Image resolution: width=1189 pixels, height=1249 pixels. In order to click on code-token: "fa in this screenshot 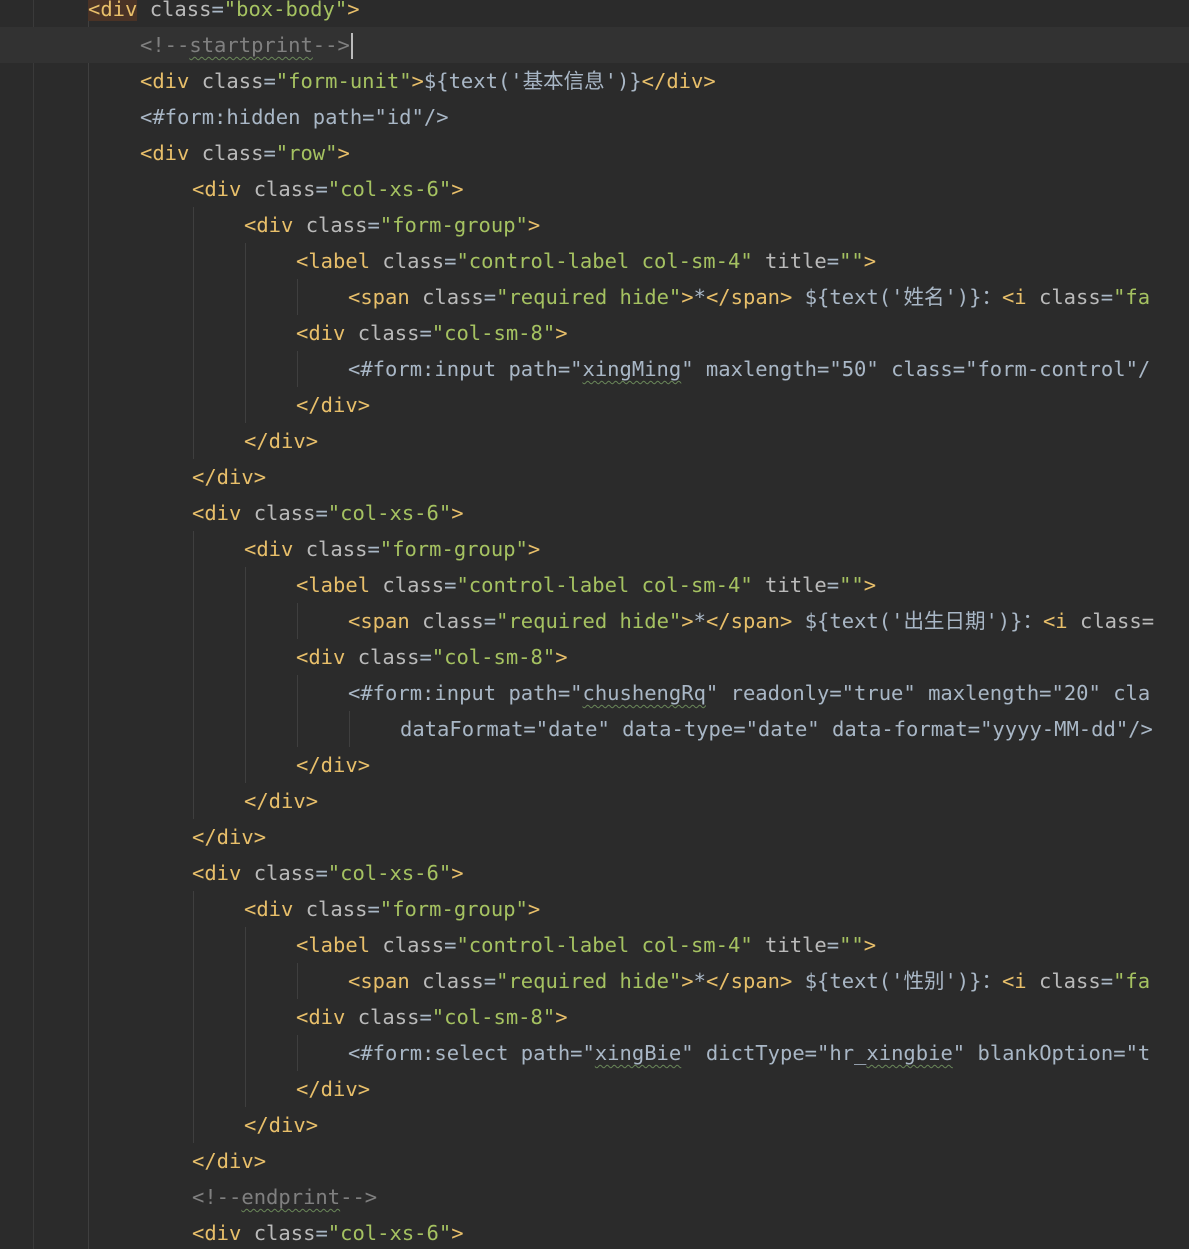, I will do `click(1132, 981)`.